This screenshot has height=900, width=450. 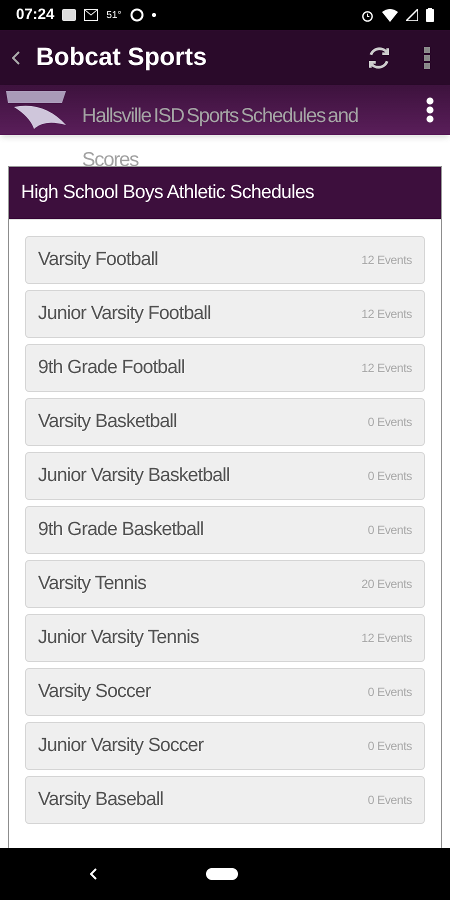 What do you see at coordinates (91, 15) in the screenshot?
I see `mail-icon` at bounding box center [91, 15].